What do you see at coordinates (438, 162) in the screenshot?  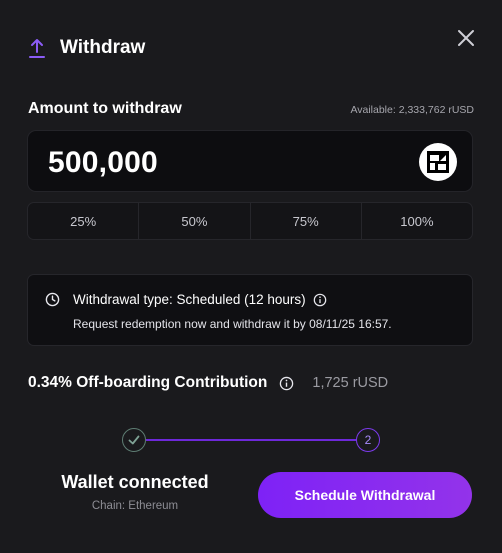 I see `token-logo-icon` at bounding box center [438, 162].